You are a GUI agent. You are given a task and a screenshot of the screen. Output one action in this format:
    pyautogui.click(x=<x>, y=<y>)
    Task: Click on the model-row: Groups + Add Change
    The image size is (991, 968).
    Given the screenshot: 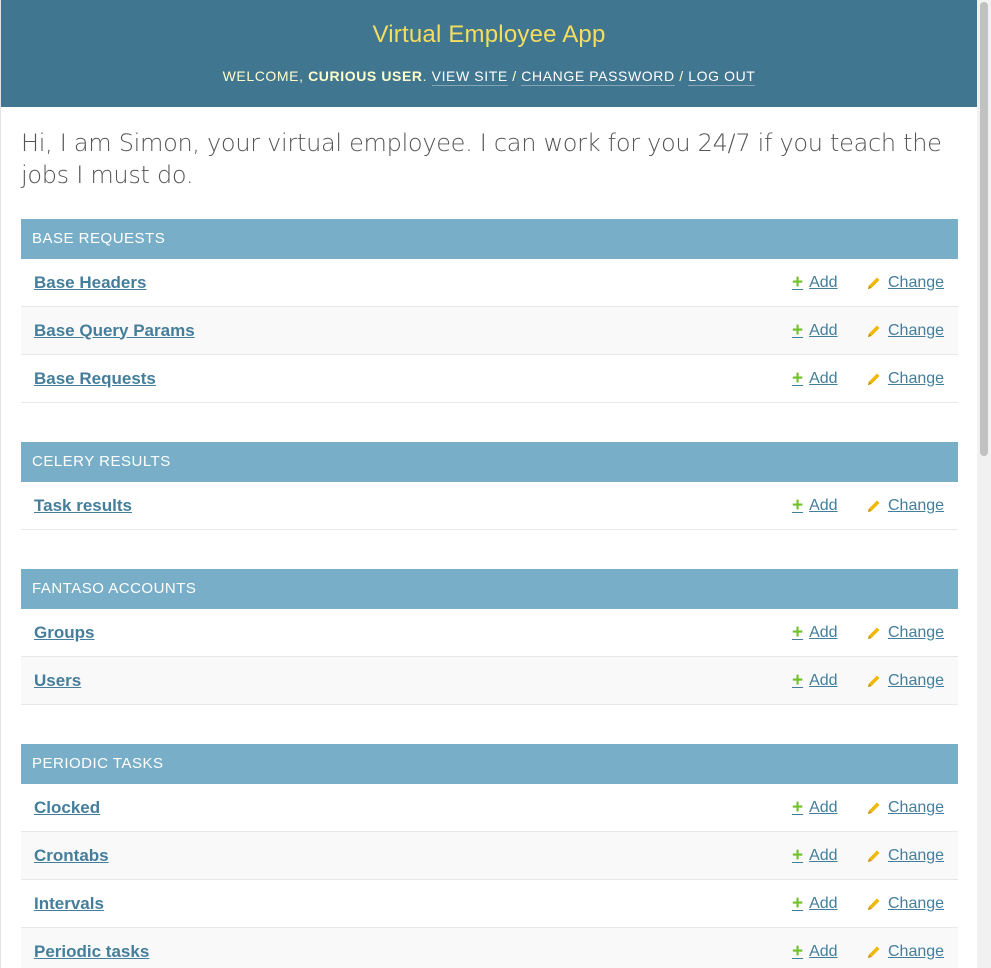 What is the action you would take?
    pyautogui.click(x=489, y=633)
    